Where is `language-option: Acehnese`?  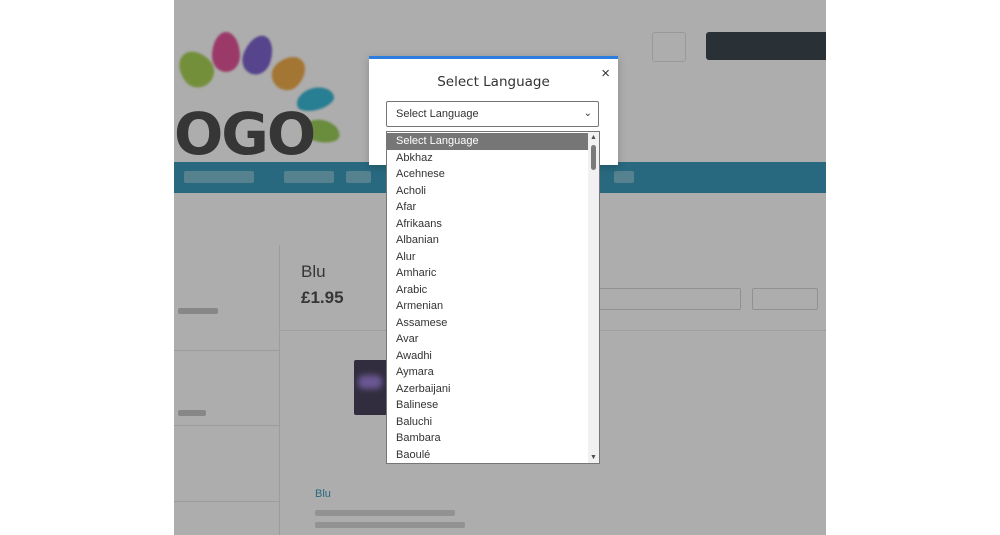
language-option: Acehnese is located at coordinates (488, 174).